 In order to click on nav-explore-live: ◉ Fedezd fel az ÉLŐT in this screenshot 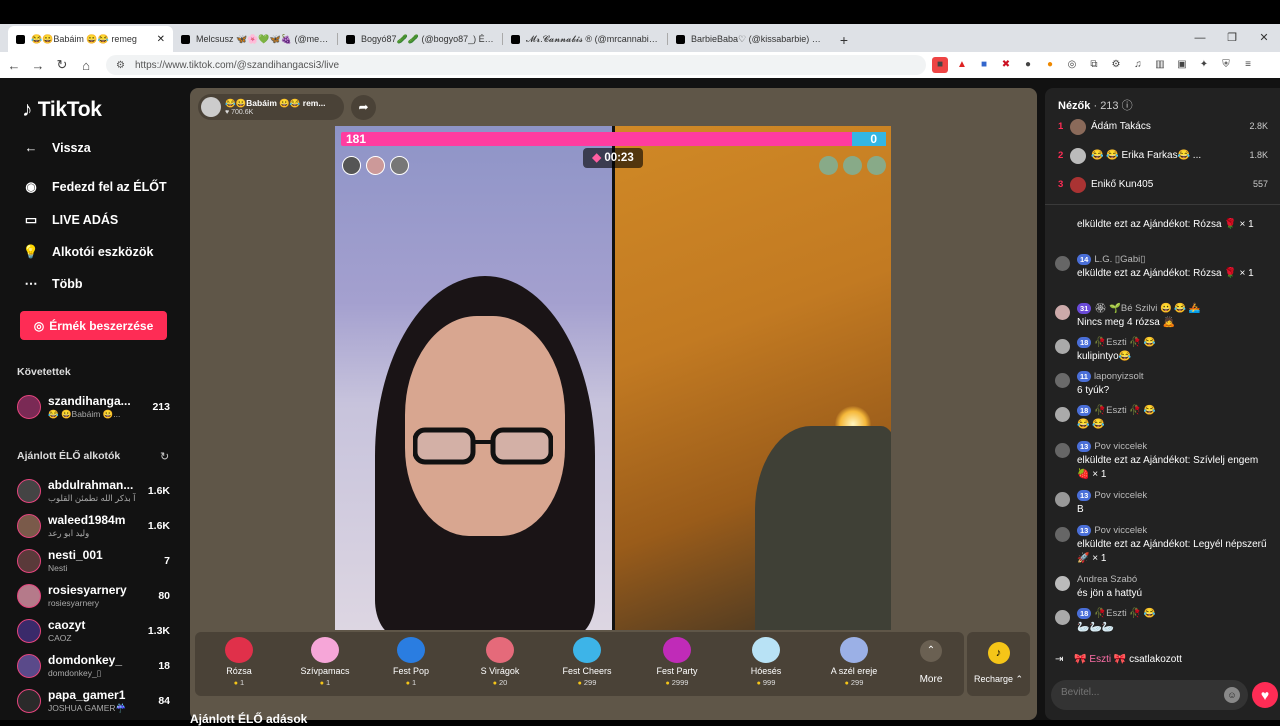, I will do `click(94, 187)`.